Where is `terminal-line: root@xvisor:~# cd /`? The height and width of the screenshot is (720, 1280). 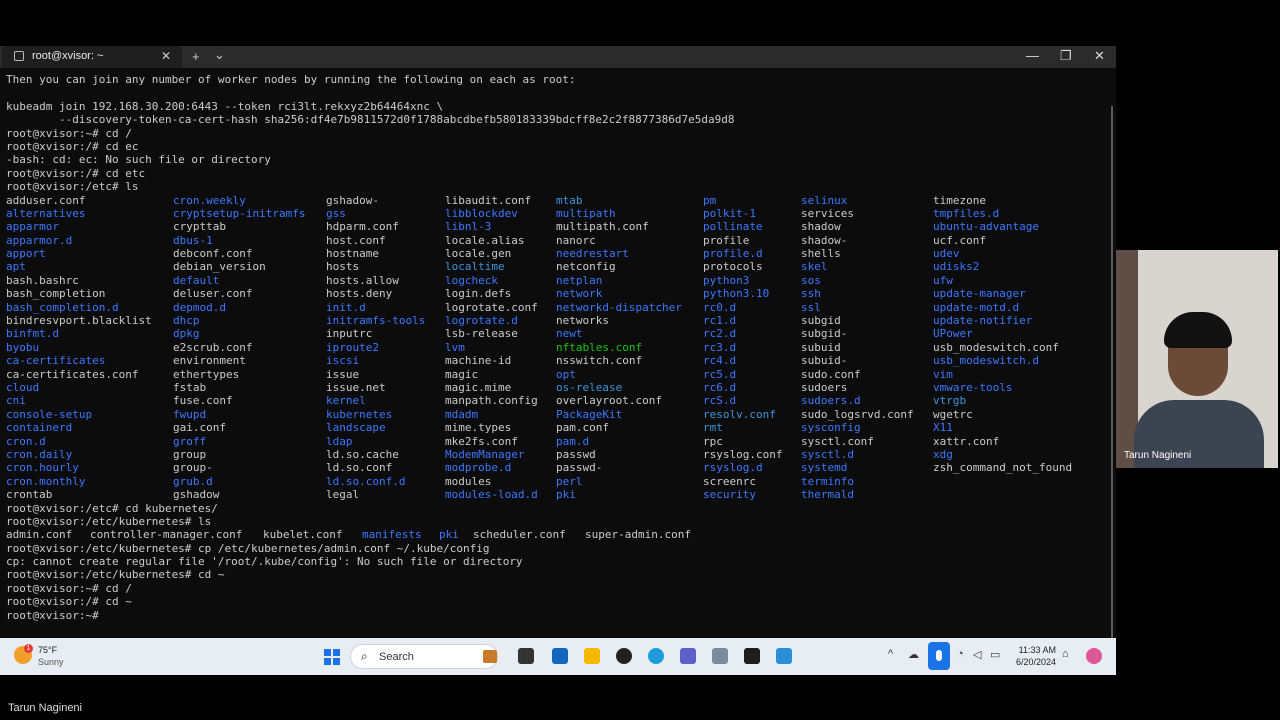 terminal-line: root@xvisor:~# cd / is located at coordinates (69, 133).